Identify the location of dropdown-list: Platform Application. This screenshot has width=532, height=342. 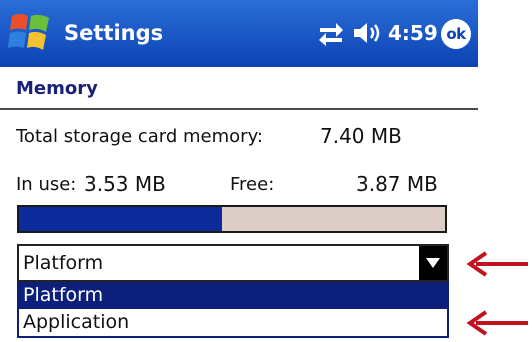
(233, 310).